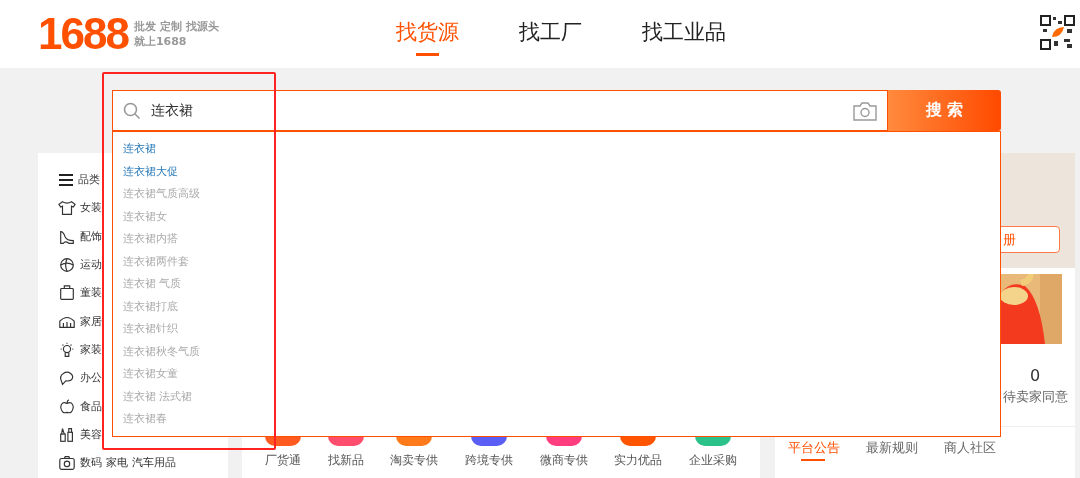 The width and height of the screenshot is (1080, 478). What do you see at coordinates (814, 450) in the screenshot?
I see `news-tab: 平台公告` at bounding box center [814, 450].